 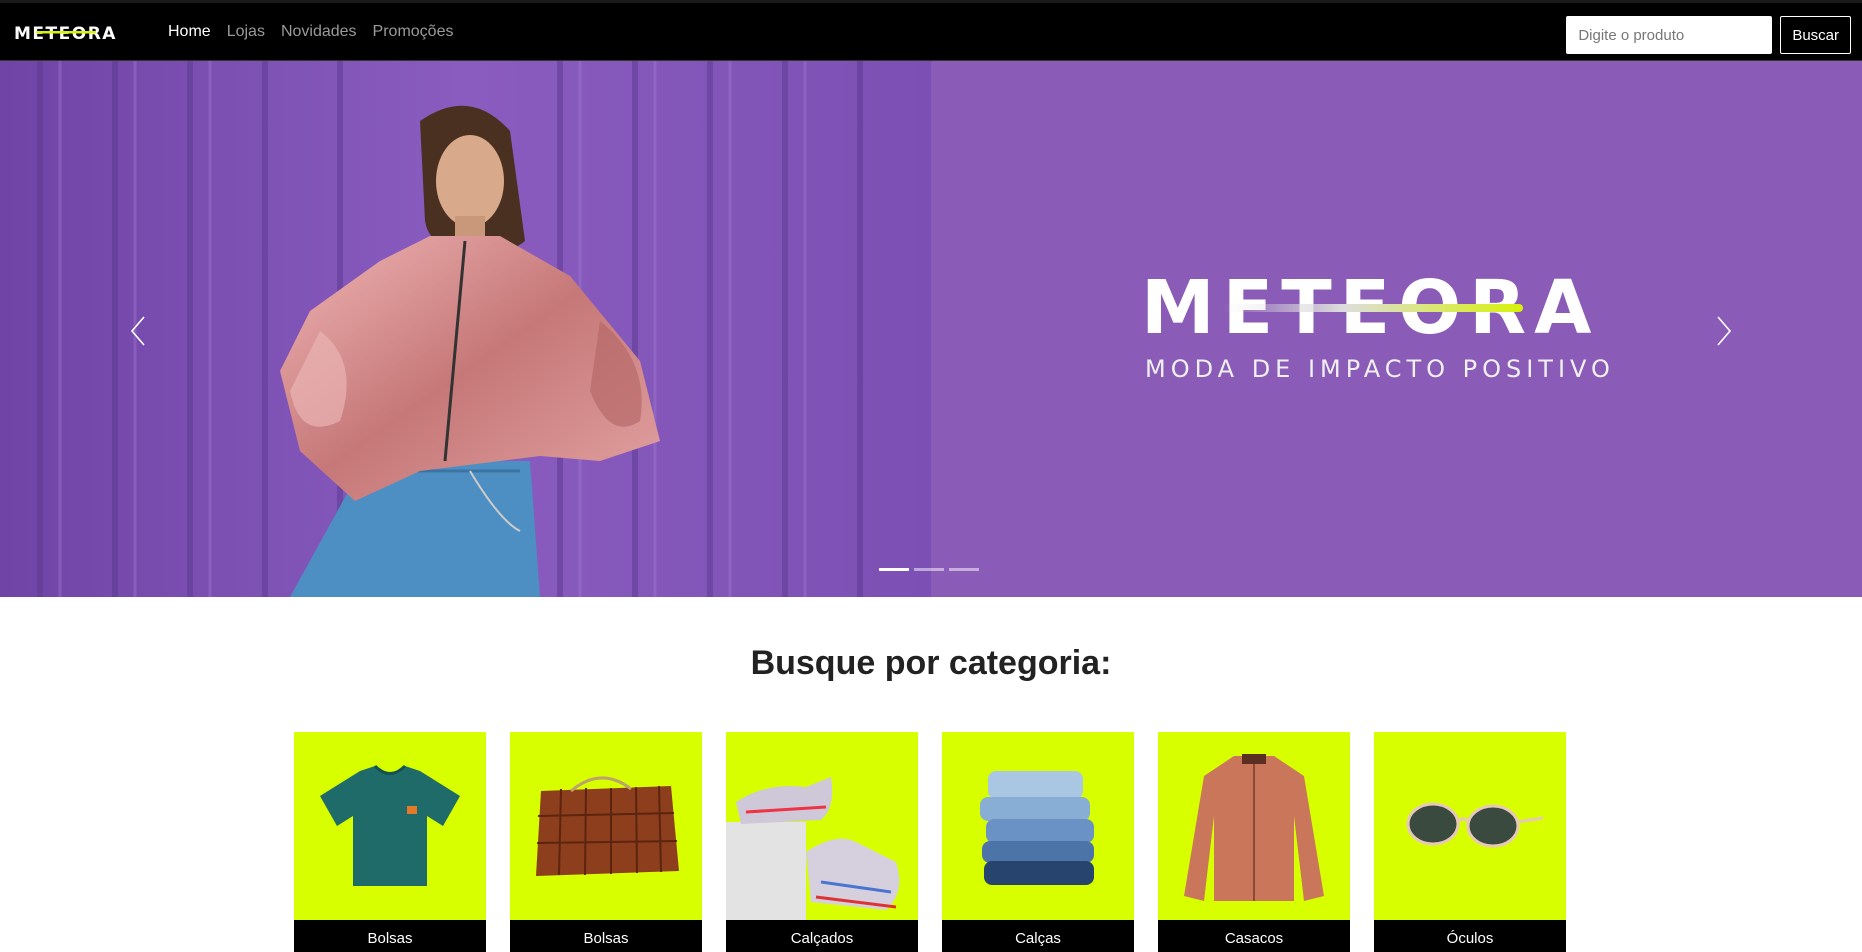 What do you see at coordinates (189, 32) in the screenshot?
I see `nav-link-home: Home` at bounding box center [189, 32].